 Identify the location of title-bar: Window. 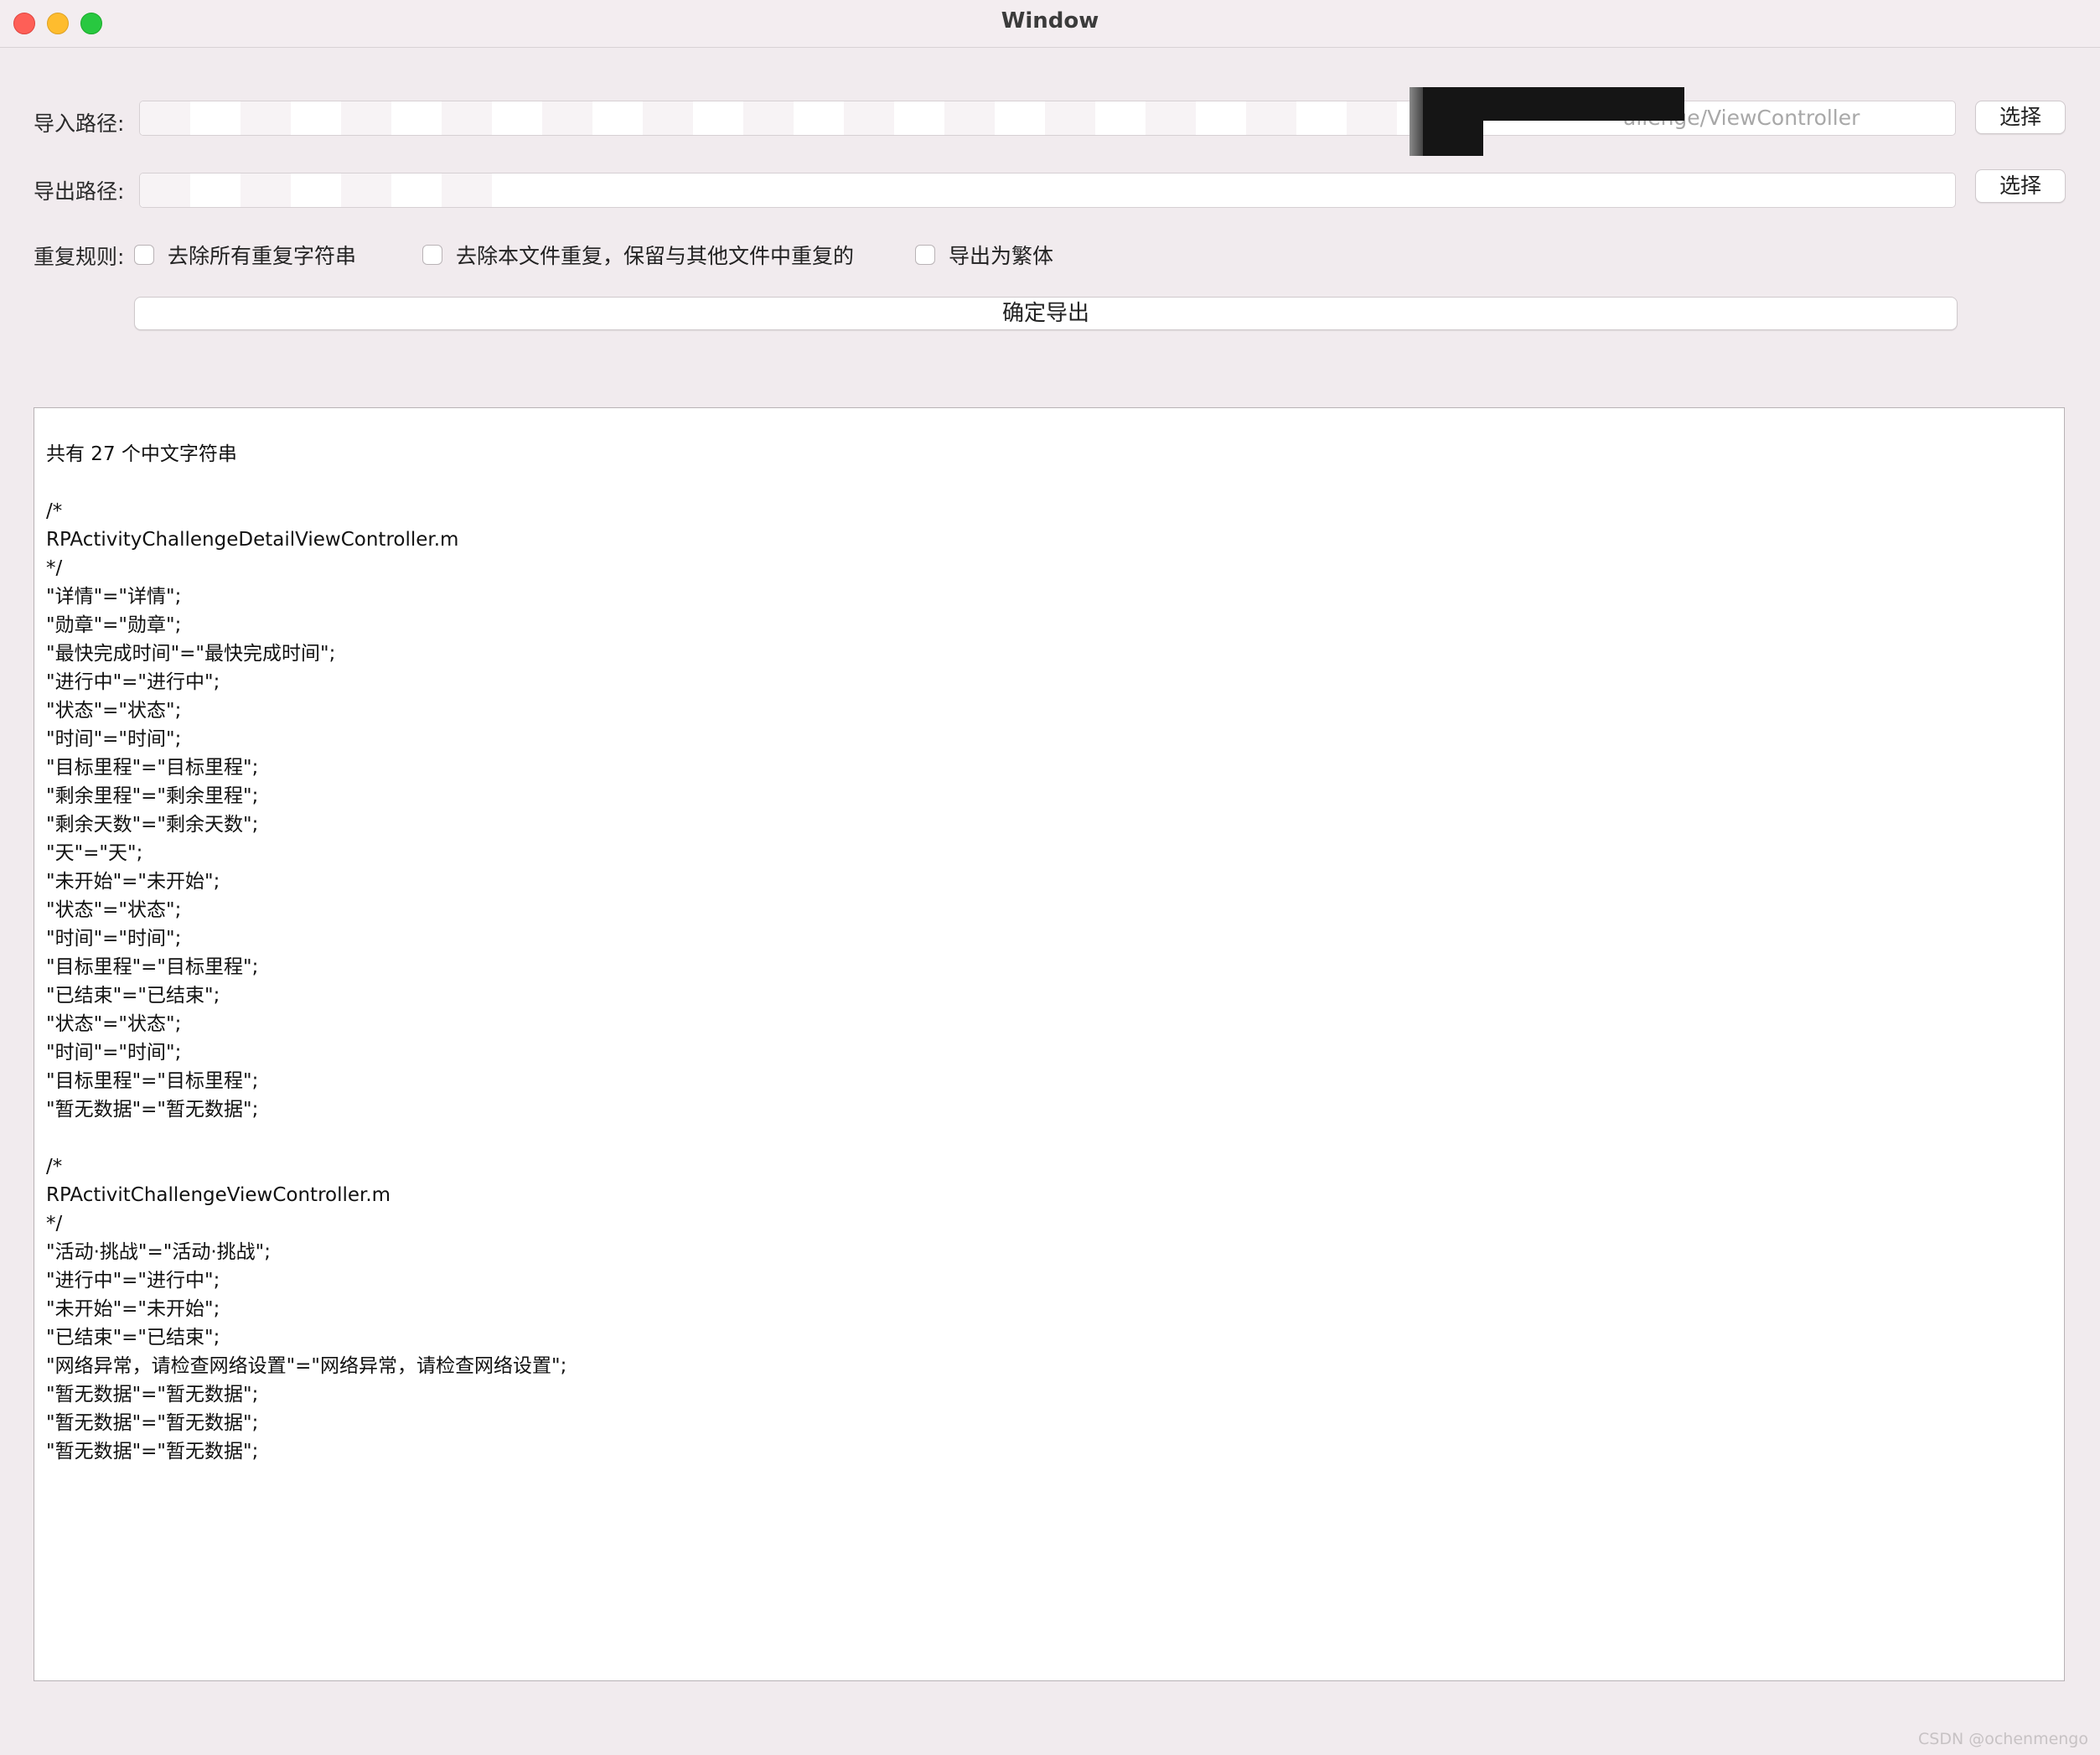
(1050, 24).